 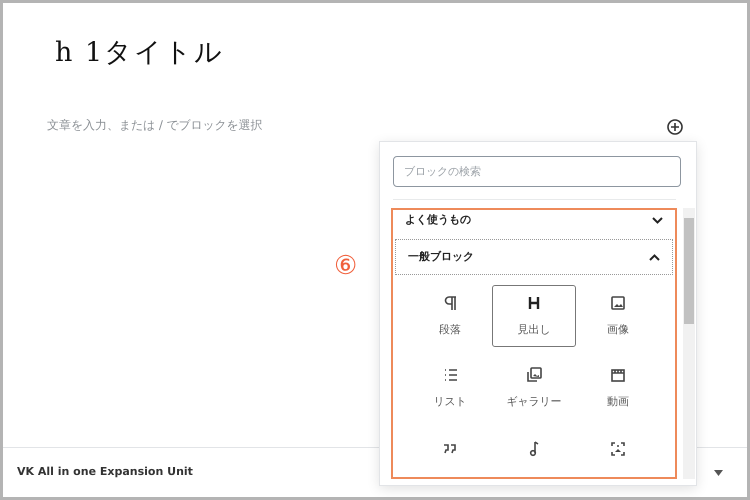 What do you see at coordinates (618, 303) in the screenshot?
I see `image-icon` at bounding box center [618, 303].